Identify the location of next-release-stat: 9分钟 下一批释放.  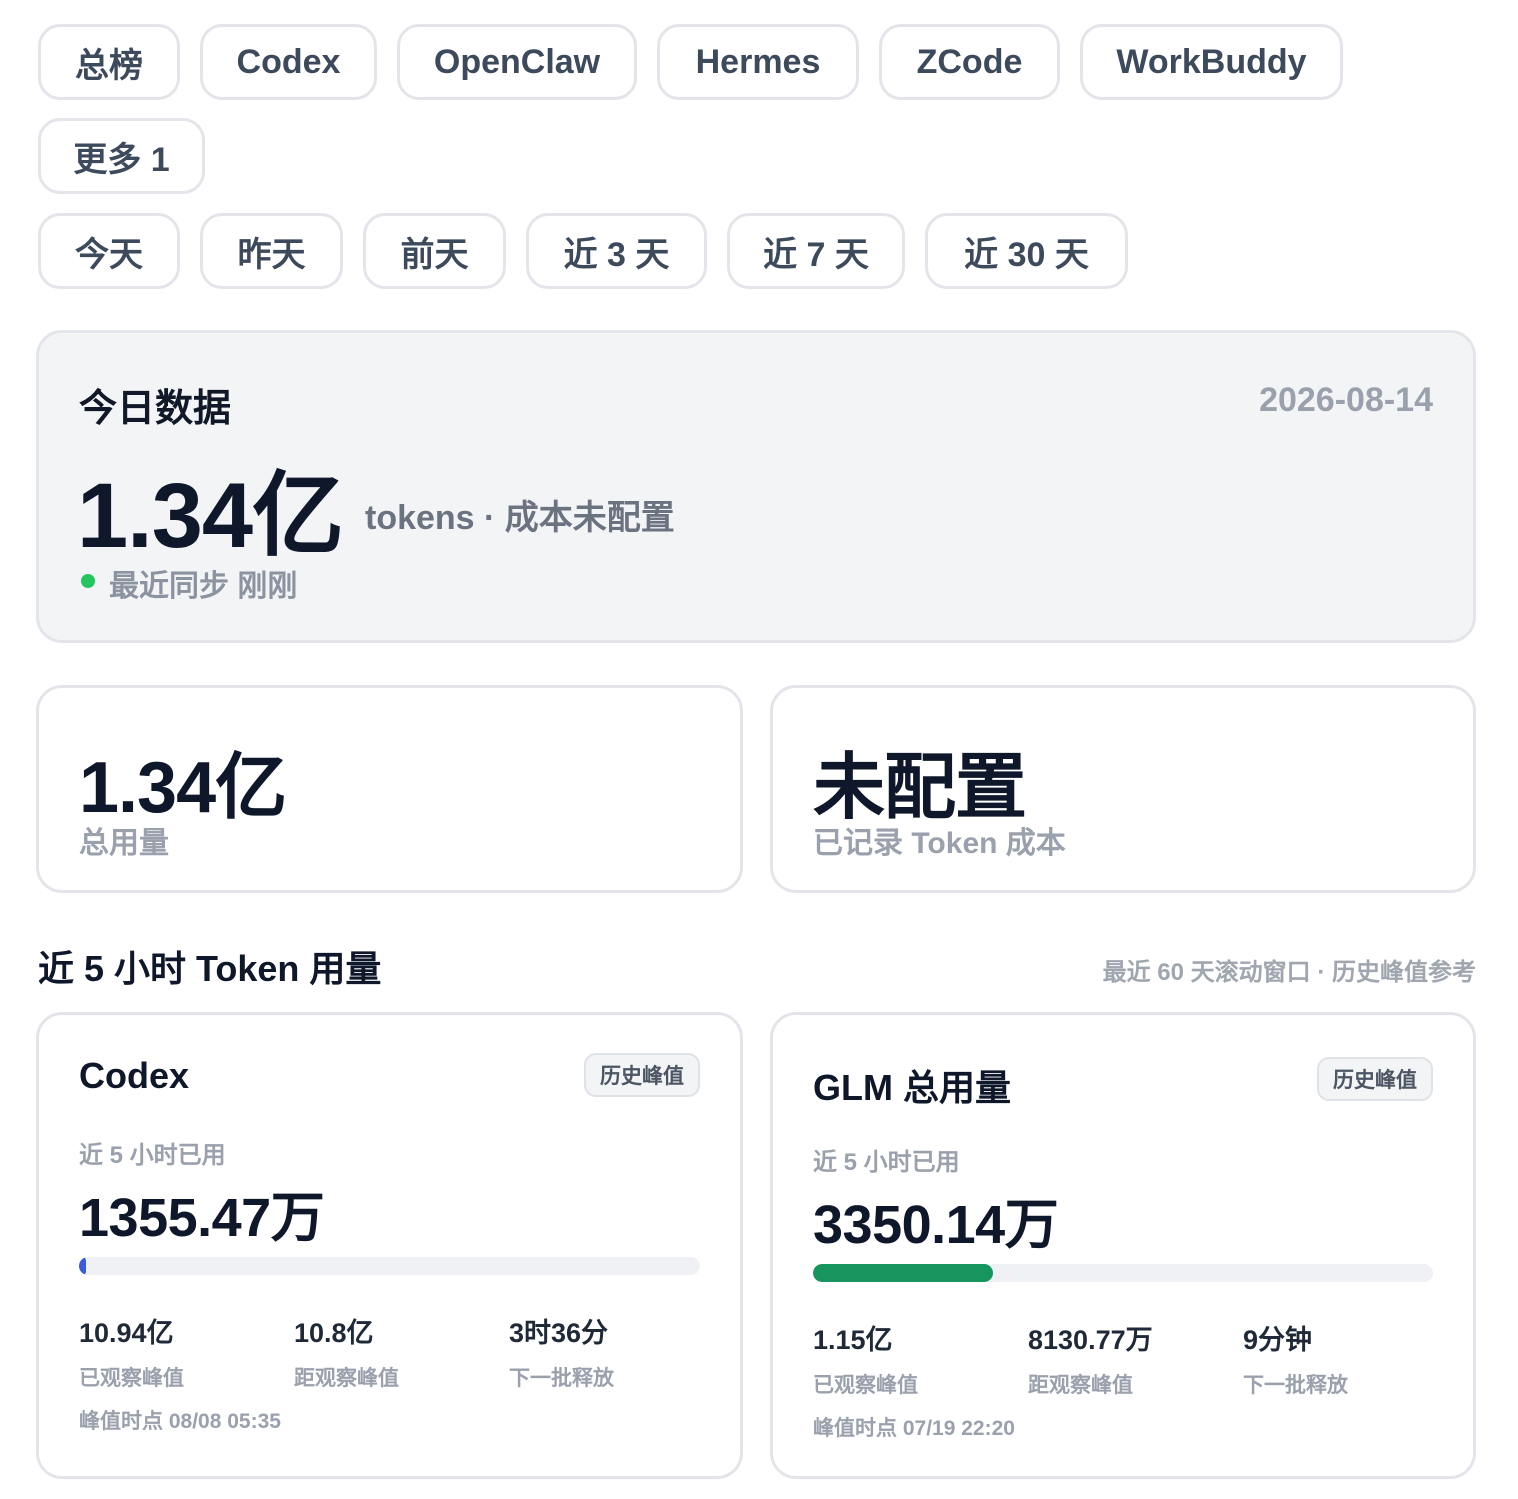
(1350, 1358).